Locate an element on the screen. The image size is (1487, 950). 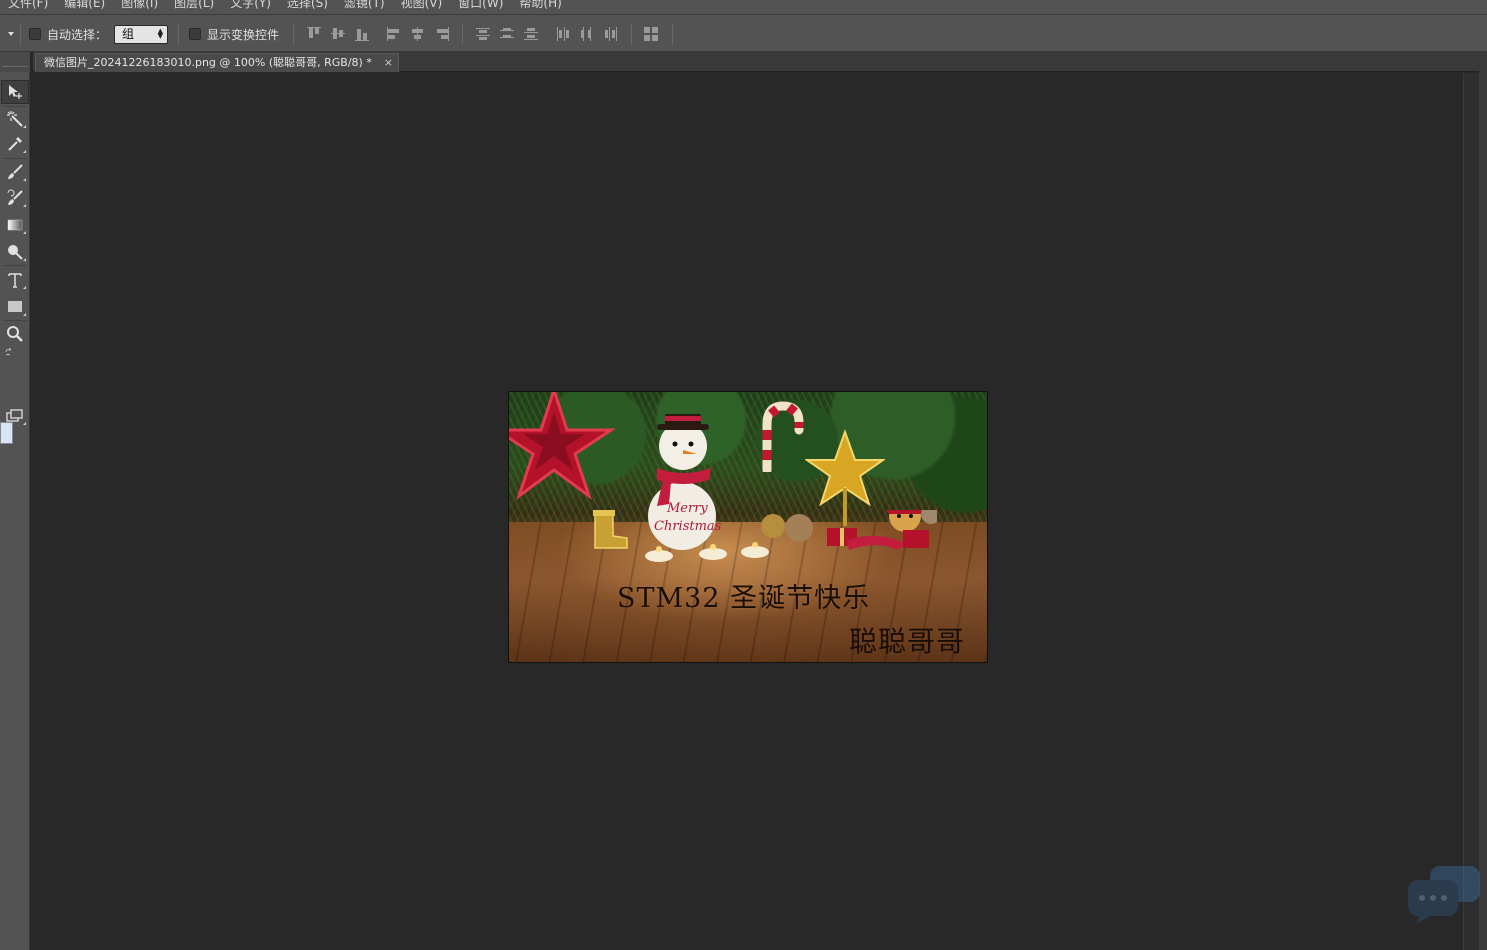
candy-cane is located at coordinates (783, 436).